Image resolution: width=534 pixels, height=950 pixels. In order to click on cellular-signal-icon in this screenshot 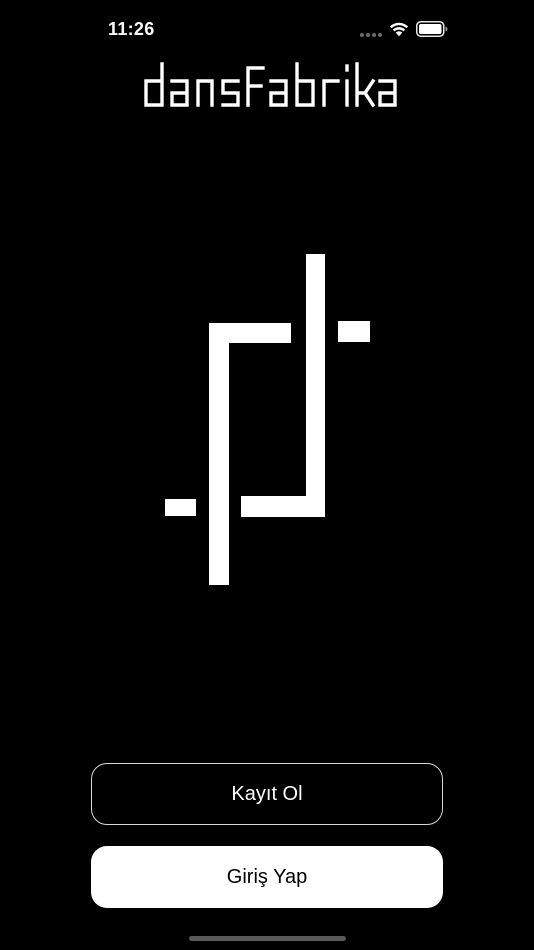, I will do `click(371, 35)`.